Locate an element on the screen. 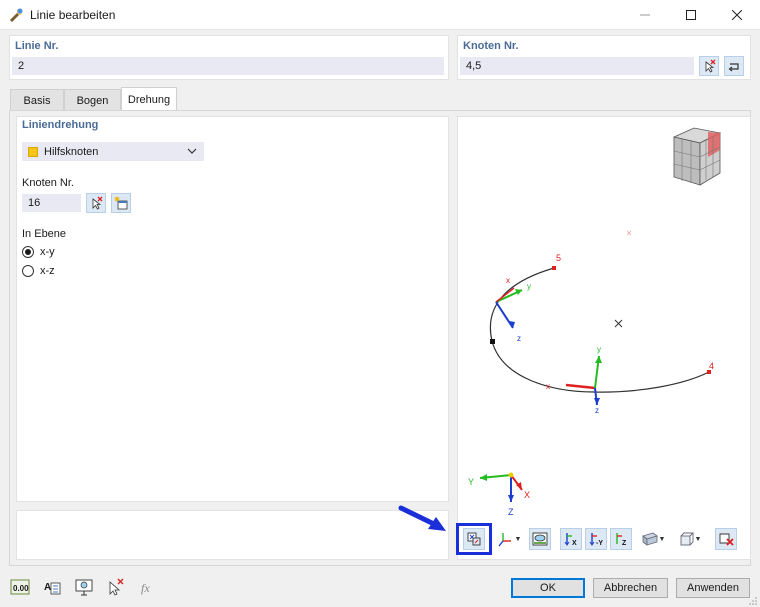 Image resolution: width=760 pixels, height=607 pixels. svg-text: -Y is located at coordinates (599, 543).